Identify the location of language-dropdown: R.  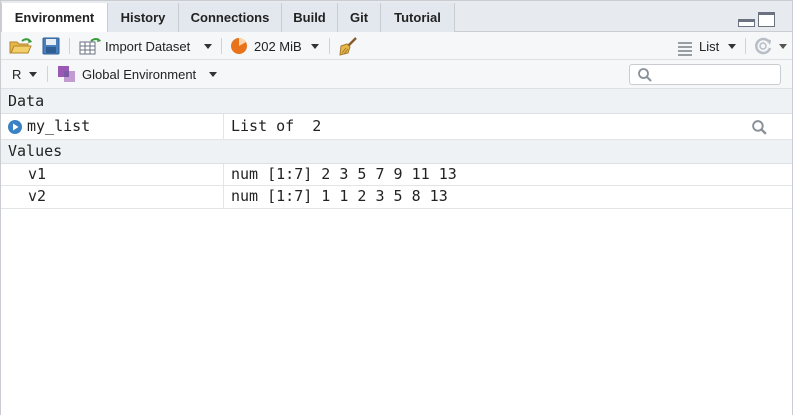
(16, 74).